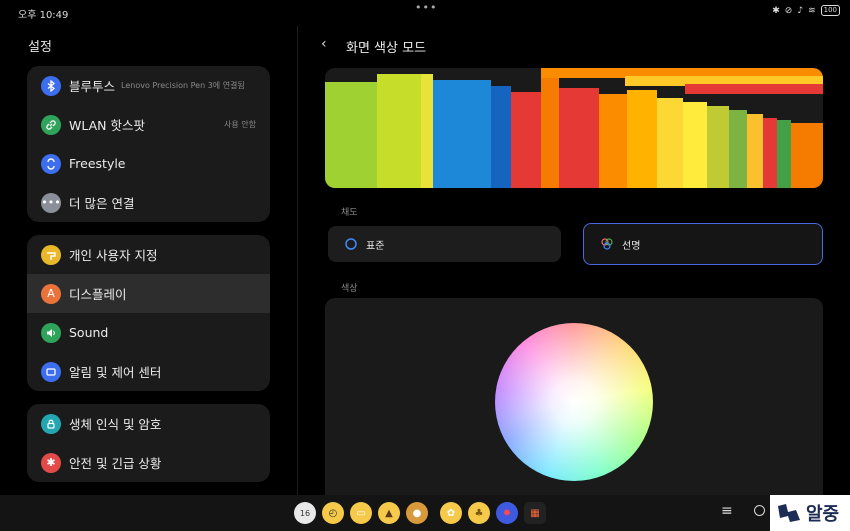 Image resolution: width=850 pixels, height=531 pixels. Describe the element at coordinates (386, 48) in the screenshot. I see `page-title: 화면 색상 모드` at that location.